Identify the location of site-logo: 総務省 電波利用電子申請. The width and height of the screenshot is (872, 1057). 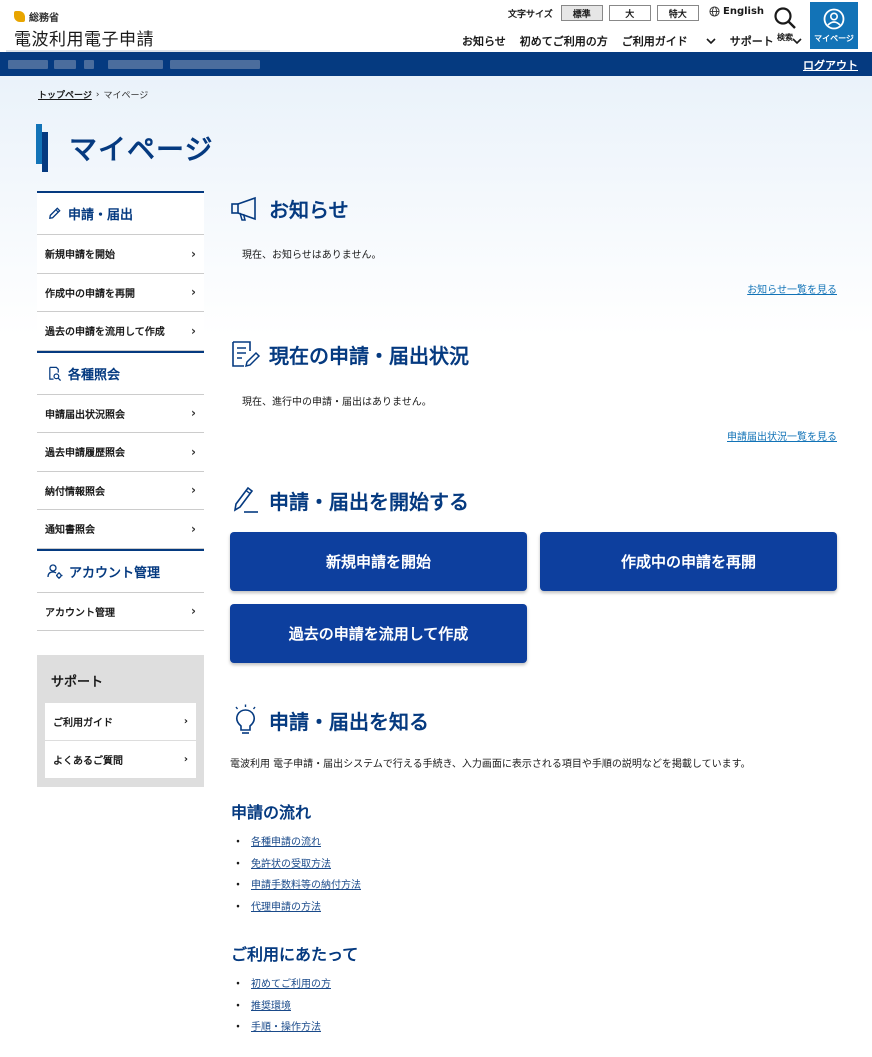
(84, 29).